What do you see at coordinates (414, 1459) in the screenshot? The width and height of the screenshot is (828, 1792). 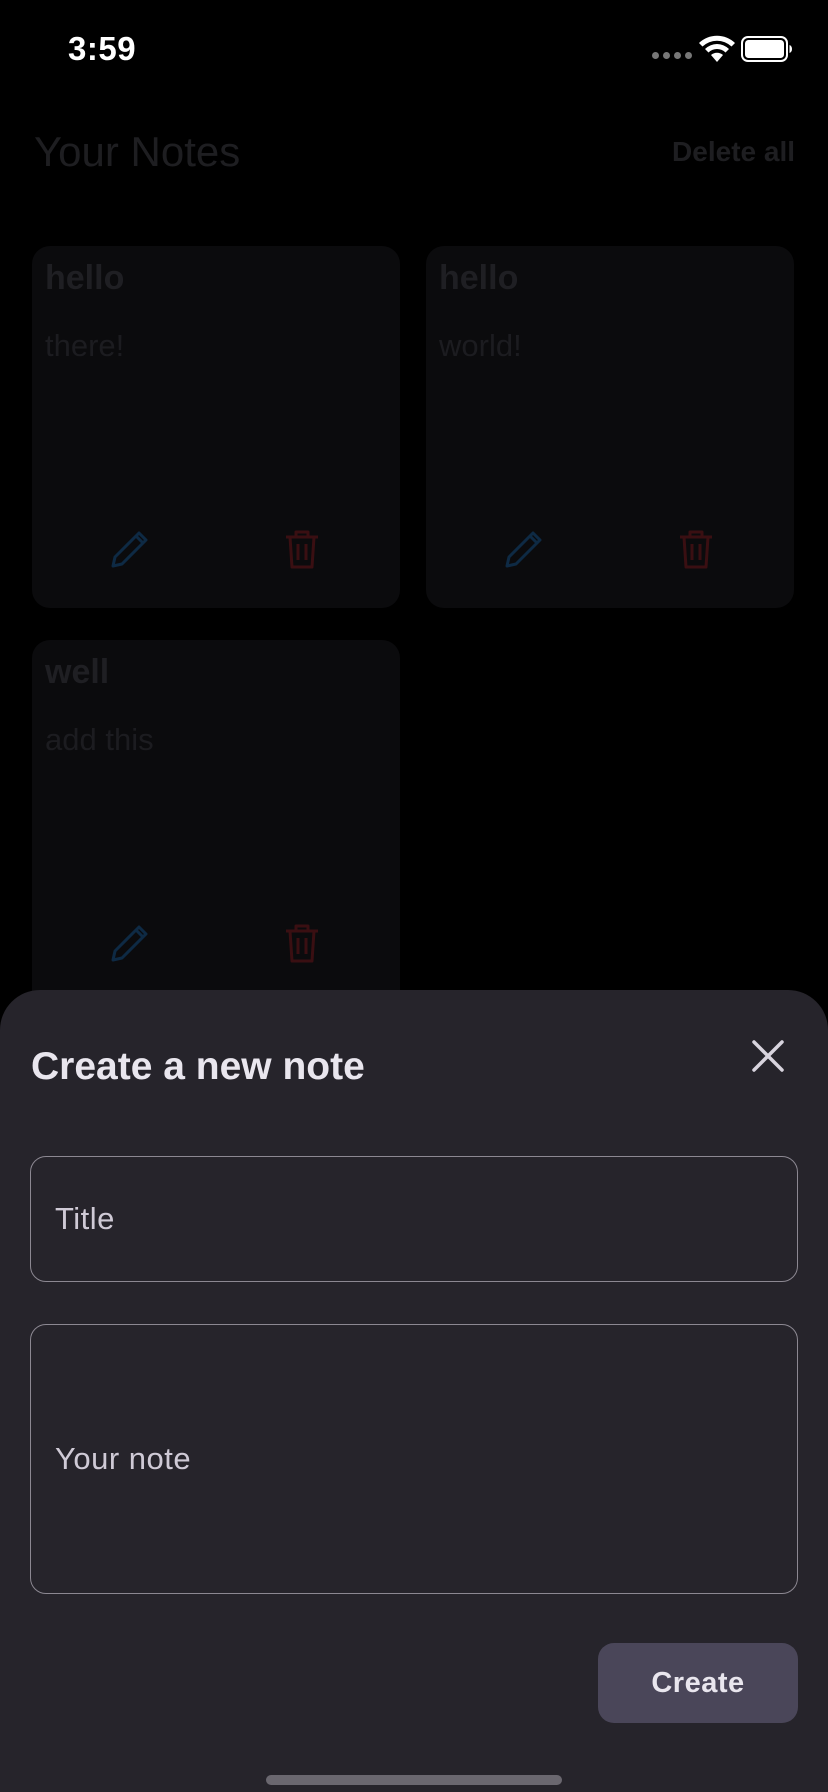 I see `note-input: Your note` at bounding box center [414, 1459].